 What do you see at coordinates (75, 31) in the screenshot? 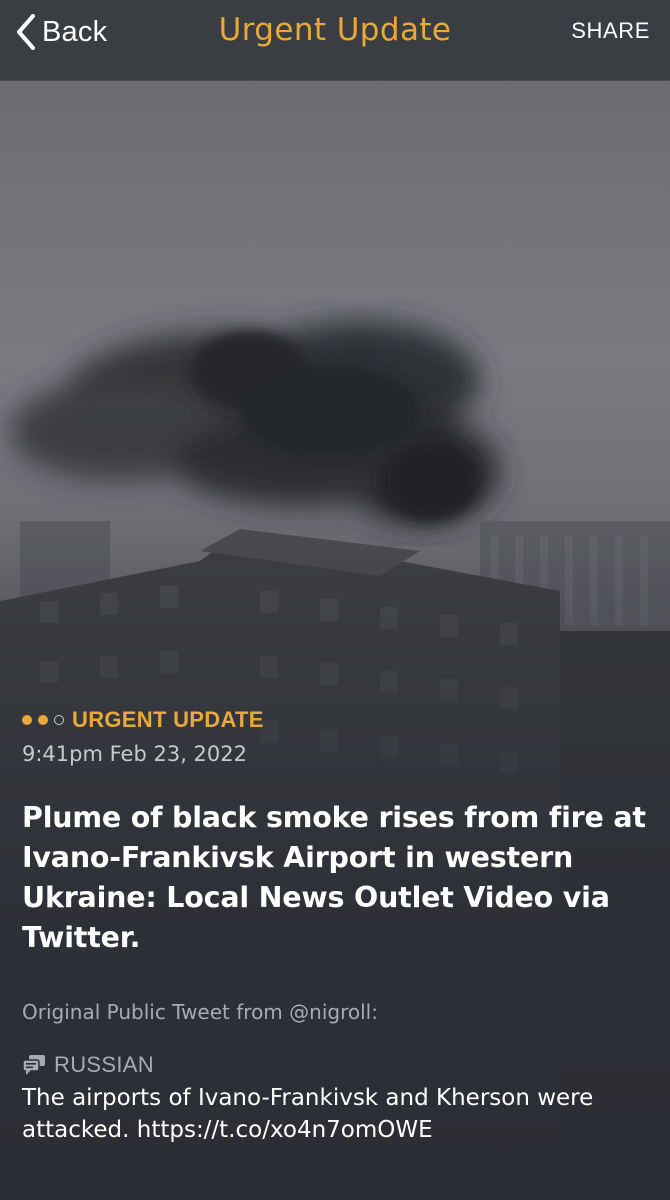
I see `back-label: Back` at bounding box center [75, 31].